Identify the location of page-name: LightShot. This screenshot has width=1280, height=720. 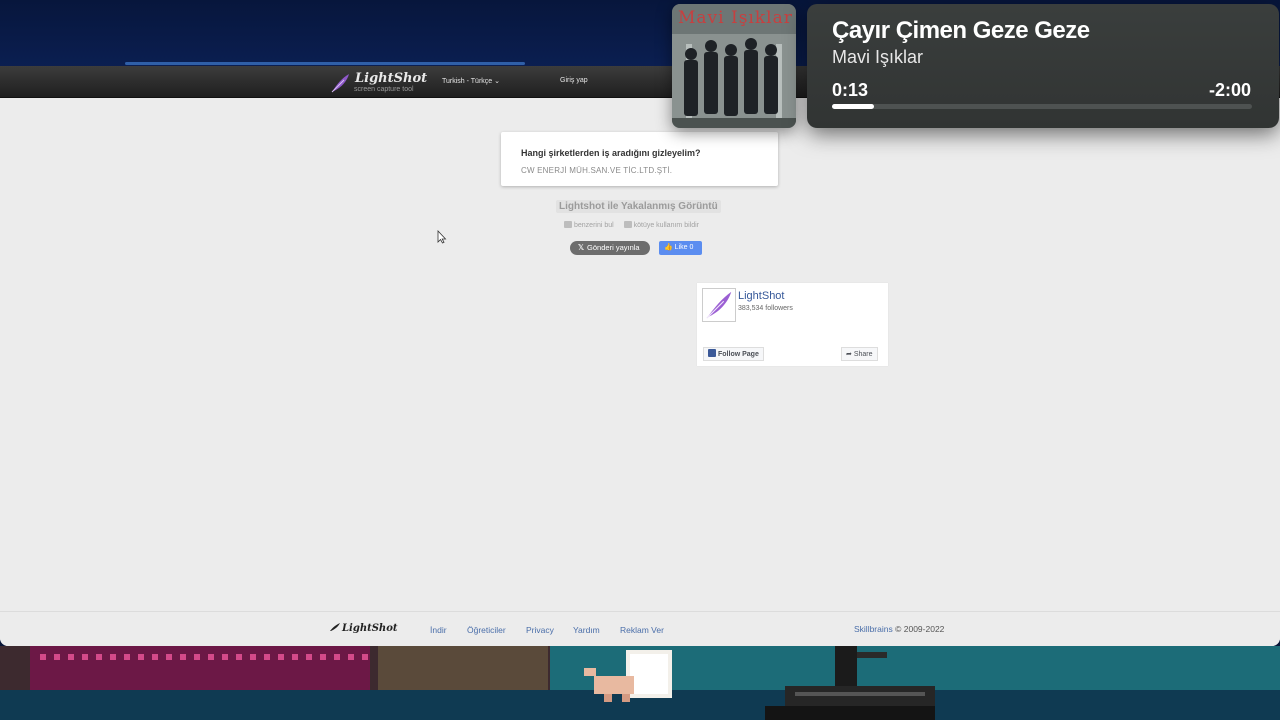
(761, 296).